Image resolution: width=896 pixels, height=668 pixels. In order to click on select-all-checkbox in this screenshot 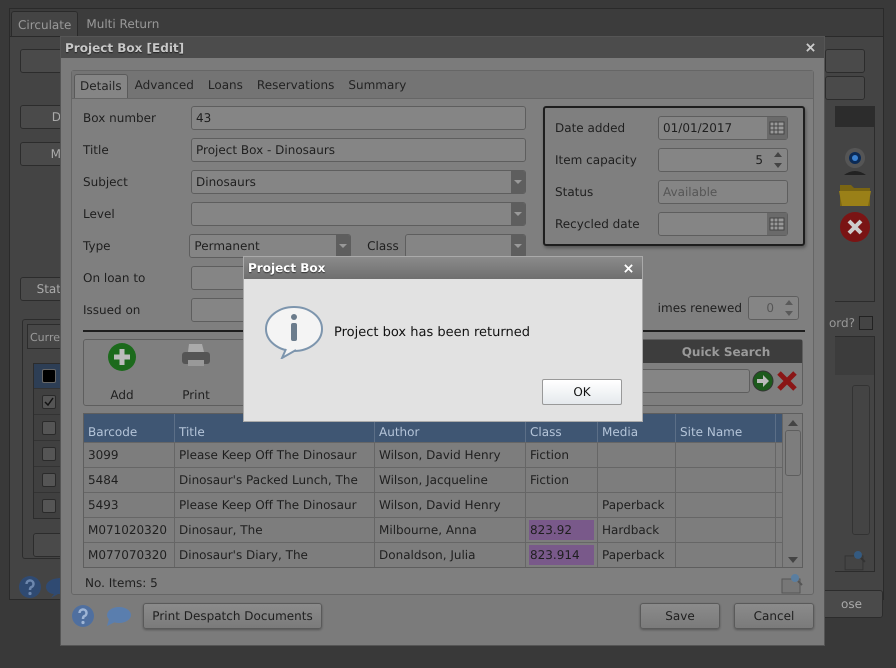, I will do `click(49, 376)`.